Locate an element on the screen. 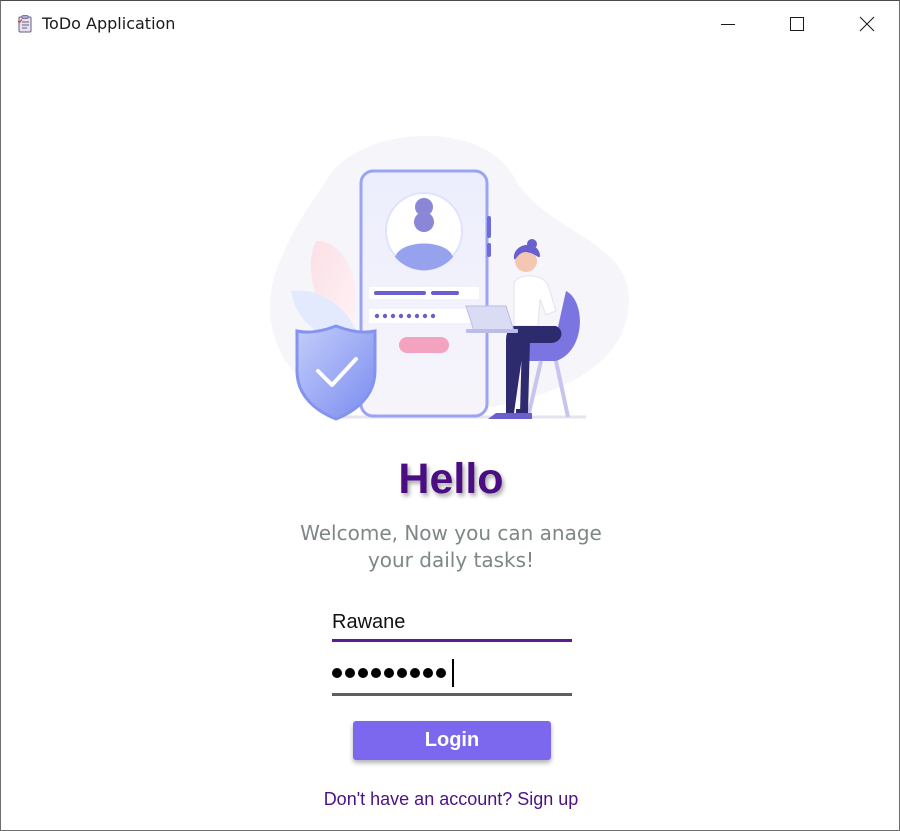 Image resolution: width=900 pixels, height=831 pixels. text-caret is located at coordinates (453, 673).